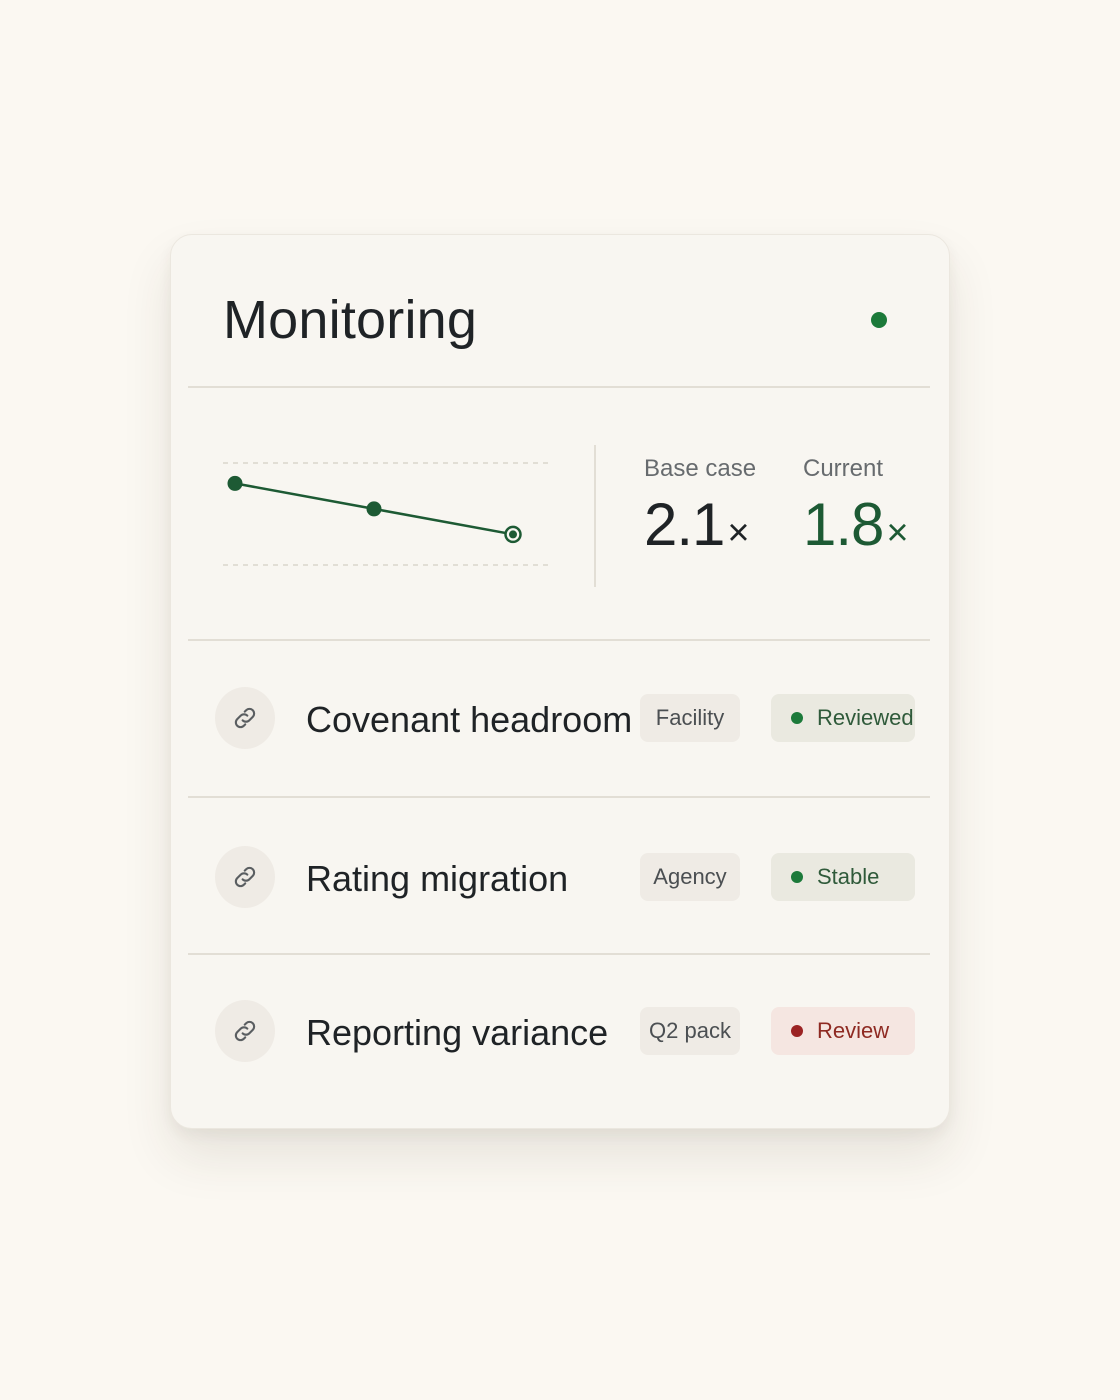  I want to click on status-indicator-dot, so click(879, 320).